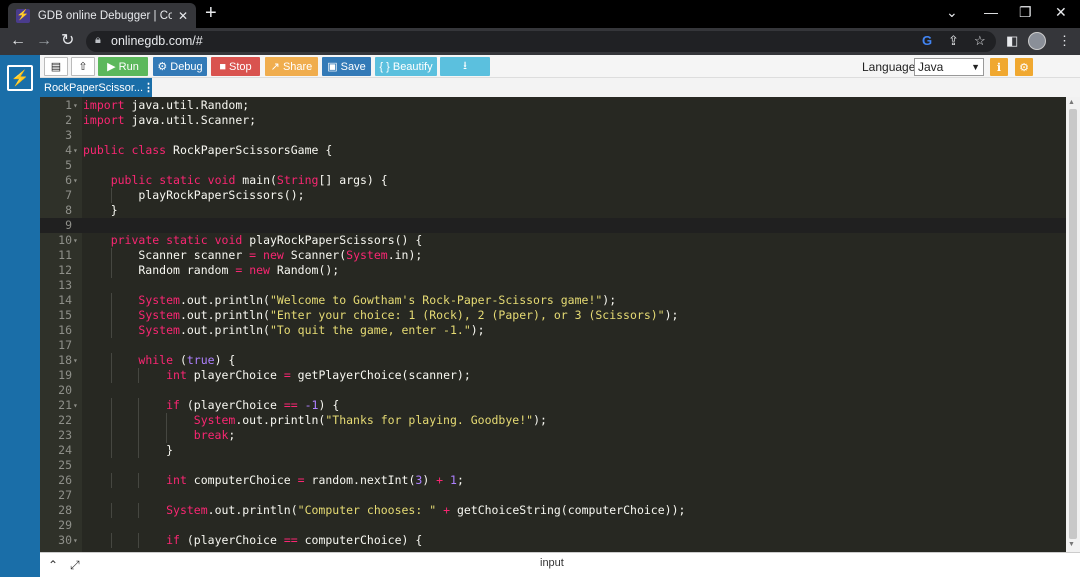 The width and height of the screenshot is (1080, 577). What do you see at coordinates (1024, 67) in the screenshot?
I see `settings-gear-icon: ⚙` at bounding box center [1024, 67].